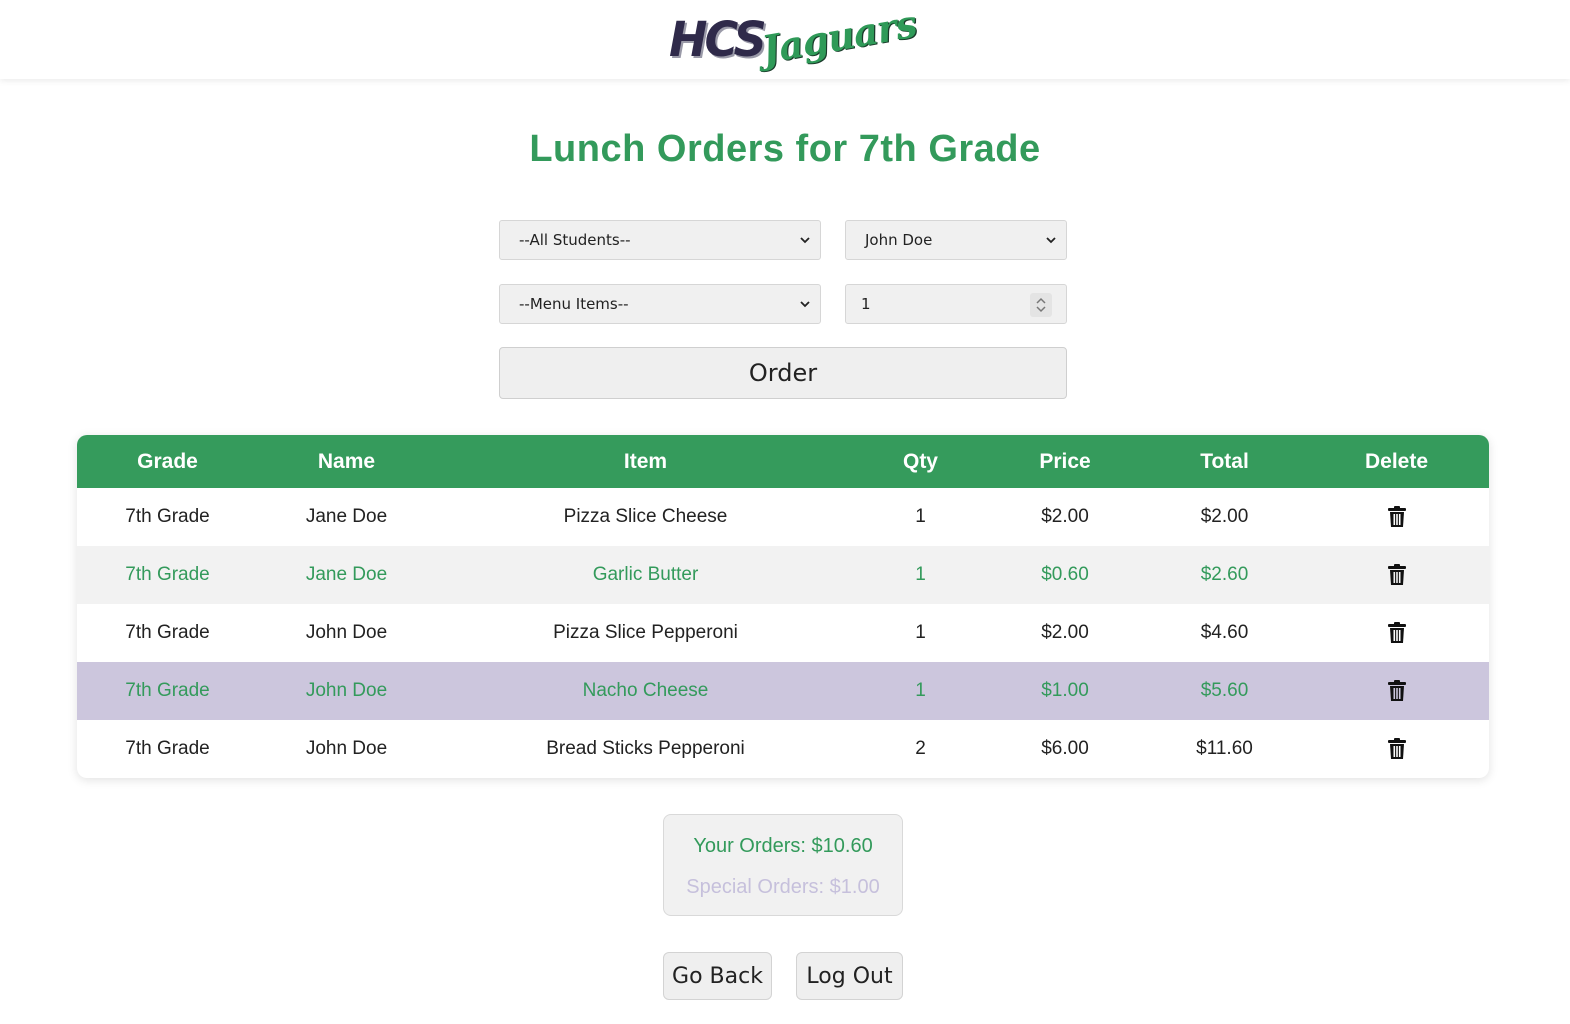 This screenshot has width=1570, height=1024. I want to click on cell-item: Garlic Butter, so click(645, 574).